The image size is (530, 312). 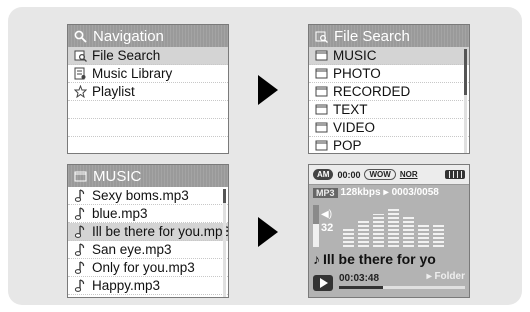 I want to click on menu-item-playlist: Playlist, so click(x=148, y=92).